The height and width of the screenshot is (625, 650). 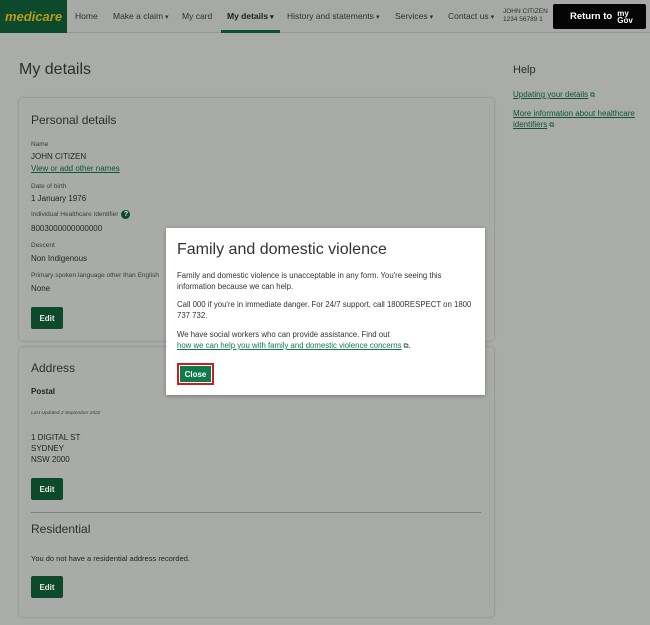 What do you see at coordinates (523, 19) in the screenshot?
I see `user-number: 1234 56789 1` at bounding box center [523, 19].